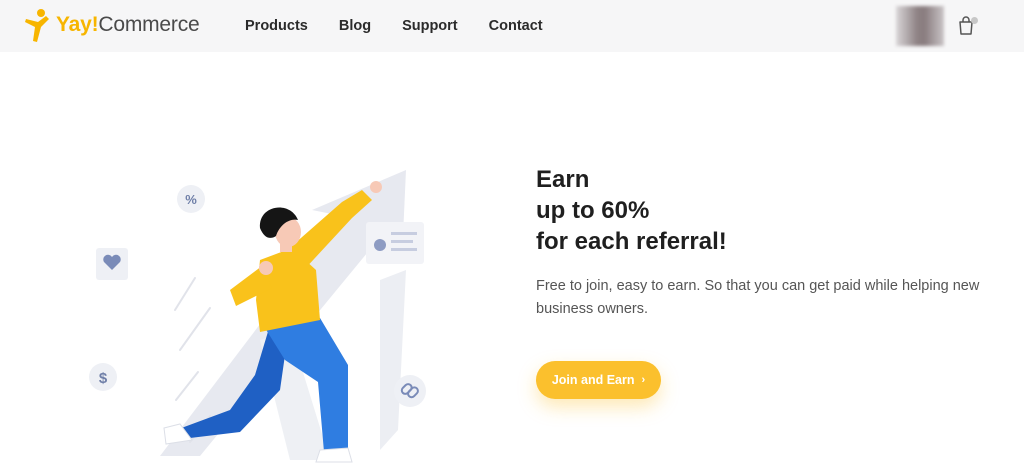  I want to click on yaycommerce-logo: Yay! Commerce, so click(112, 25).